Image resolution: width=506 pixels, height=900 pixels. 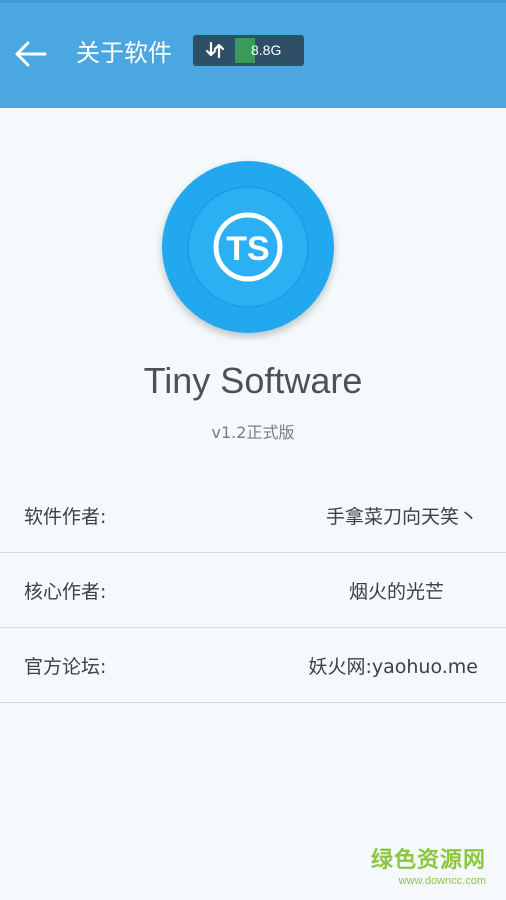 I want to click on app-bar: 关于软件 8.8G, so click(x=253, y=54).